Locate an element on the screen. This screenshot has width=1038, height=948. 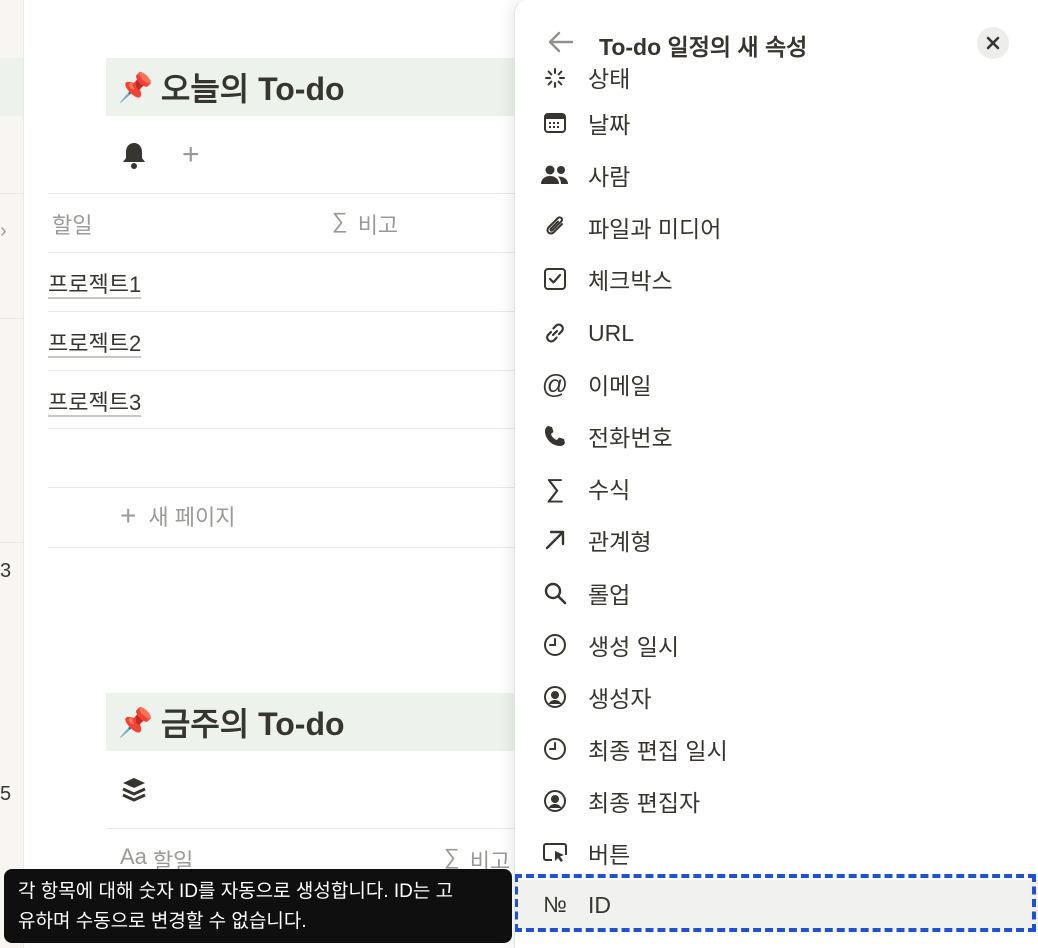
property-type-button: 버튼 is located at coordinates (776, 853).